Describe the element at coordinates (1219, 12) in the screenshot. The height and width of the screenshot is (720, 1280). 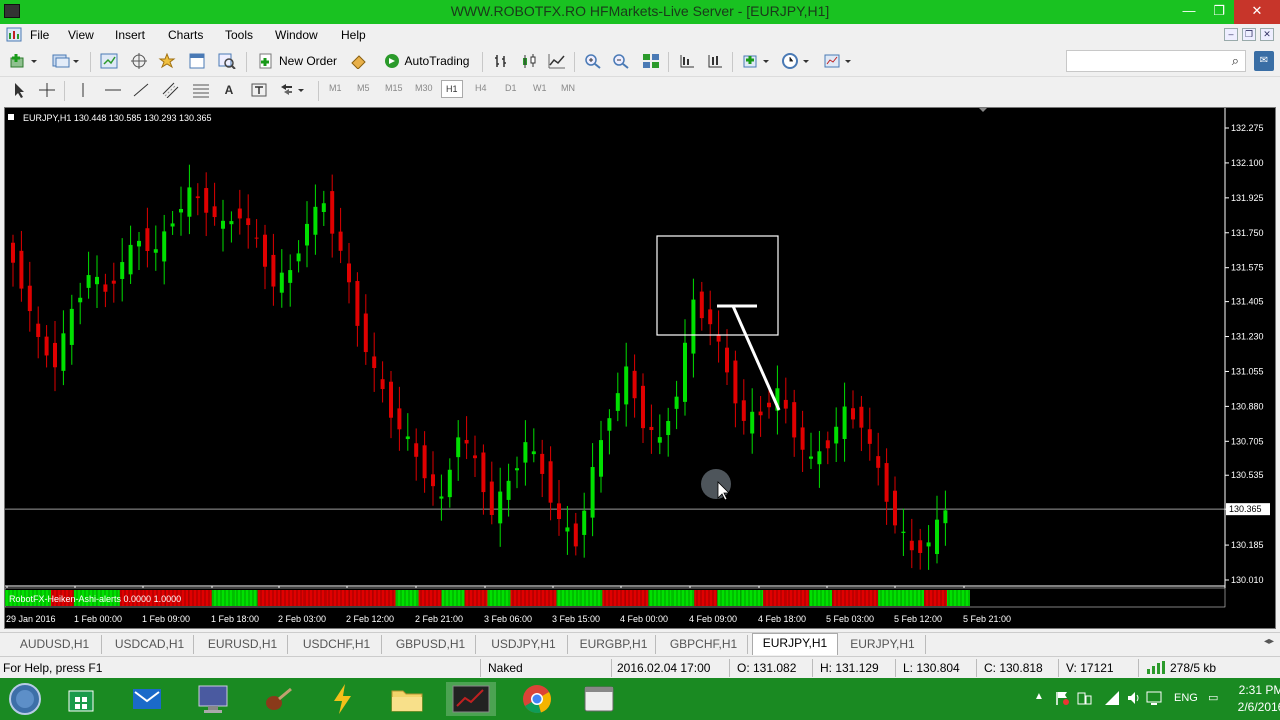
I see `maximize-button: ❐` at that location.